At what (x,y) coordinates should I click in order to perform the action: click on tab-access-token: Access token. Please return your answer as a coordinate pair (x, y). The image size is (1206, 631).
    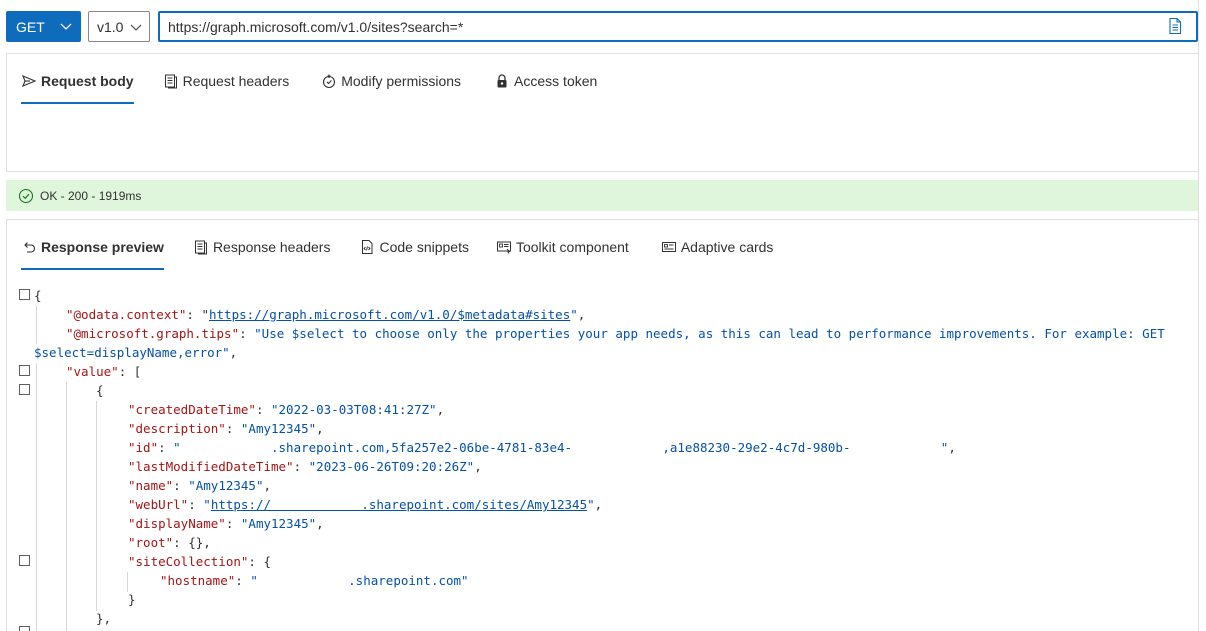
    Looking at the image, I should click on (545, 81).